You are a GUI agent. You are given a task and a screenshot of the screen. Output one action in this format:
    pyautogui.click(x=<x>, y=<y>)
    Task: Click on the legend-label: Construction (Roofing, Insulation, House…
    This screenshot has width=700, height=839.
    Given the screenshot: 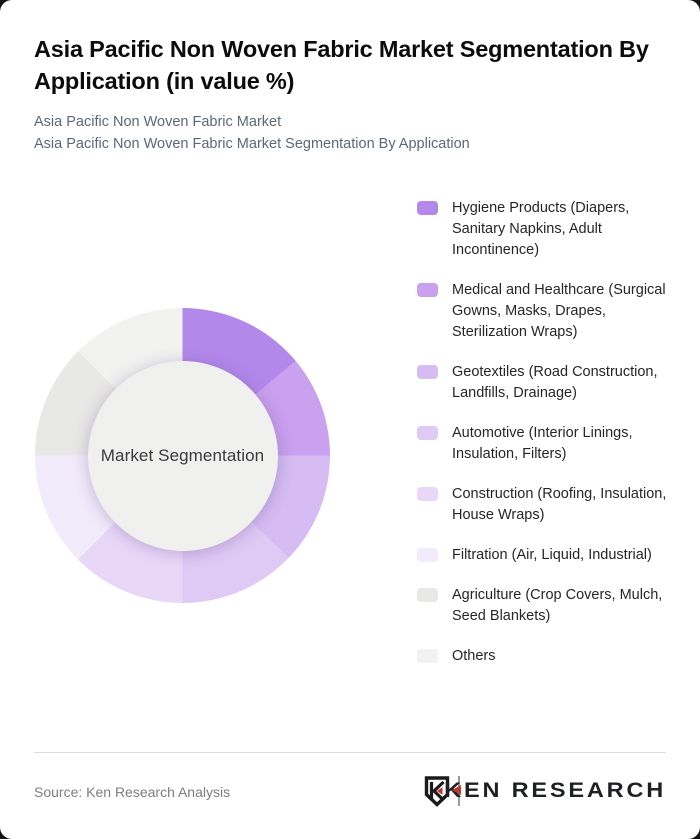 What is the action you would take?
    pyautogui.click(x=559, y=504)
    